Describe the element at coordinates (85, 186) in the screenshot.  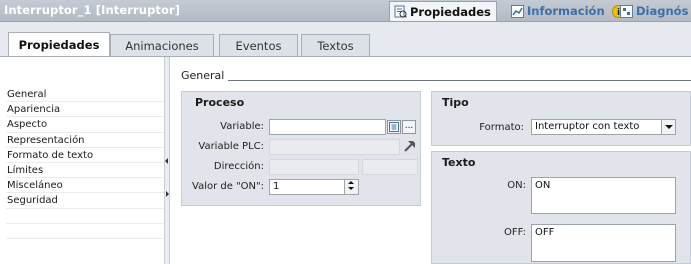
I see `nav-item-miscelaneo: Misceláneo` at that location.